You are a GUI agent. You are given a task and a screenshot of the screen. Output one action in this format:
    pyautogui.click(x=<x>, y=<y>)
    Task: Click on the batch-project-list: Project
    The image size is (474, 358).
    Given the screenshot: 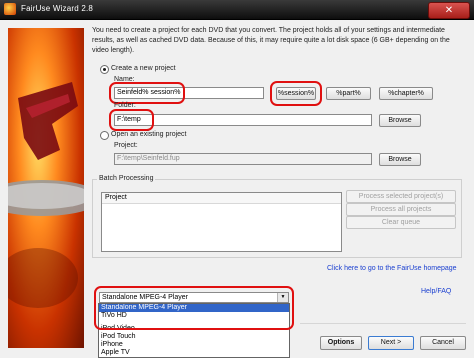 What is the action you would take?
    pyautogui.click(x=221, y=222)
    